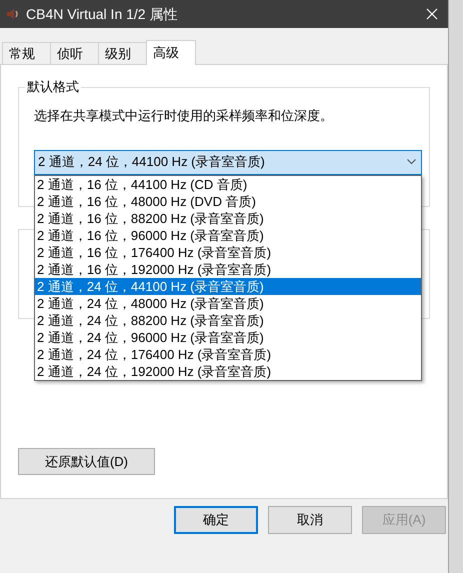 The image size is (463, 573). Describe the element at coordinates (228, 337) in the screenshot. I see `dropdown-option: 2 通道，24 位，96000 Hz (录音室音质)` at that location.